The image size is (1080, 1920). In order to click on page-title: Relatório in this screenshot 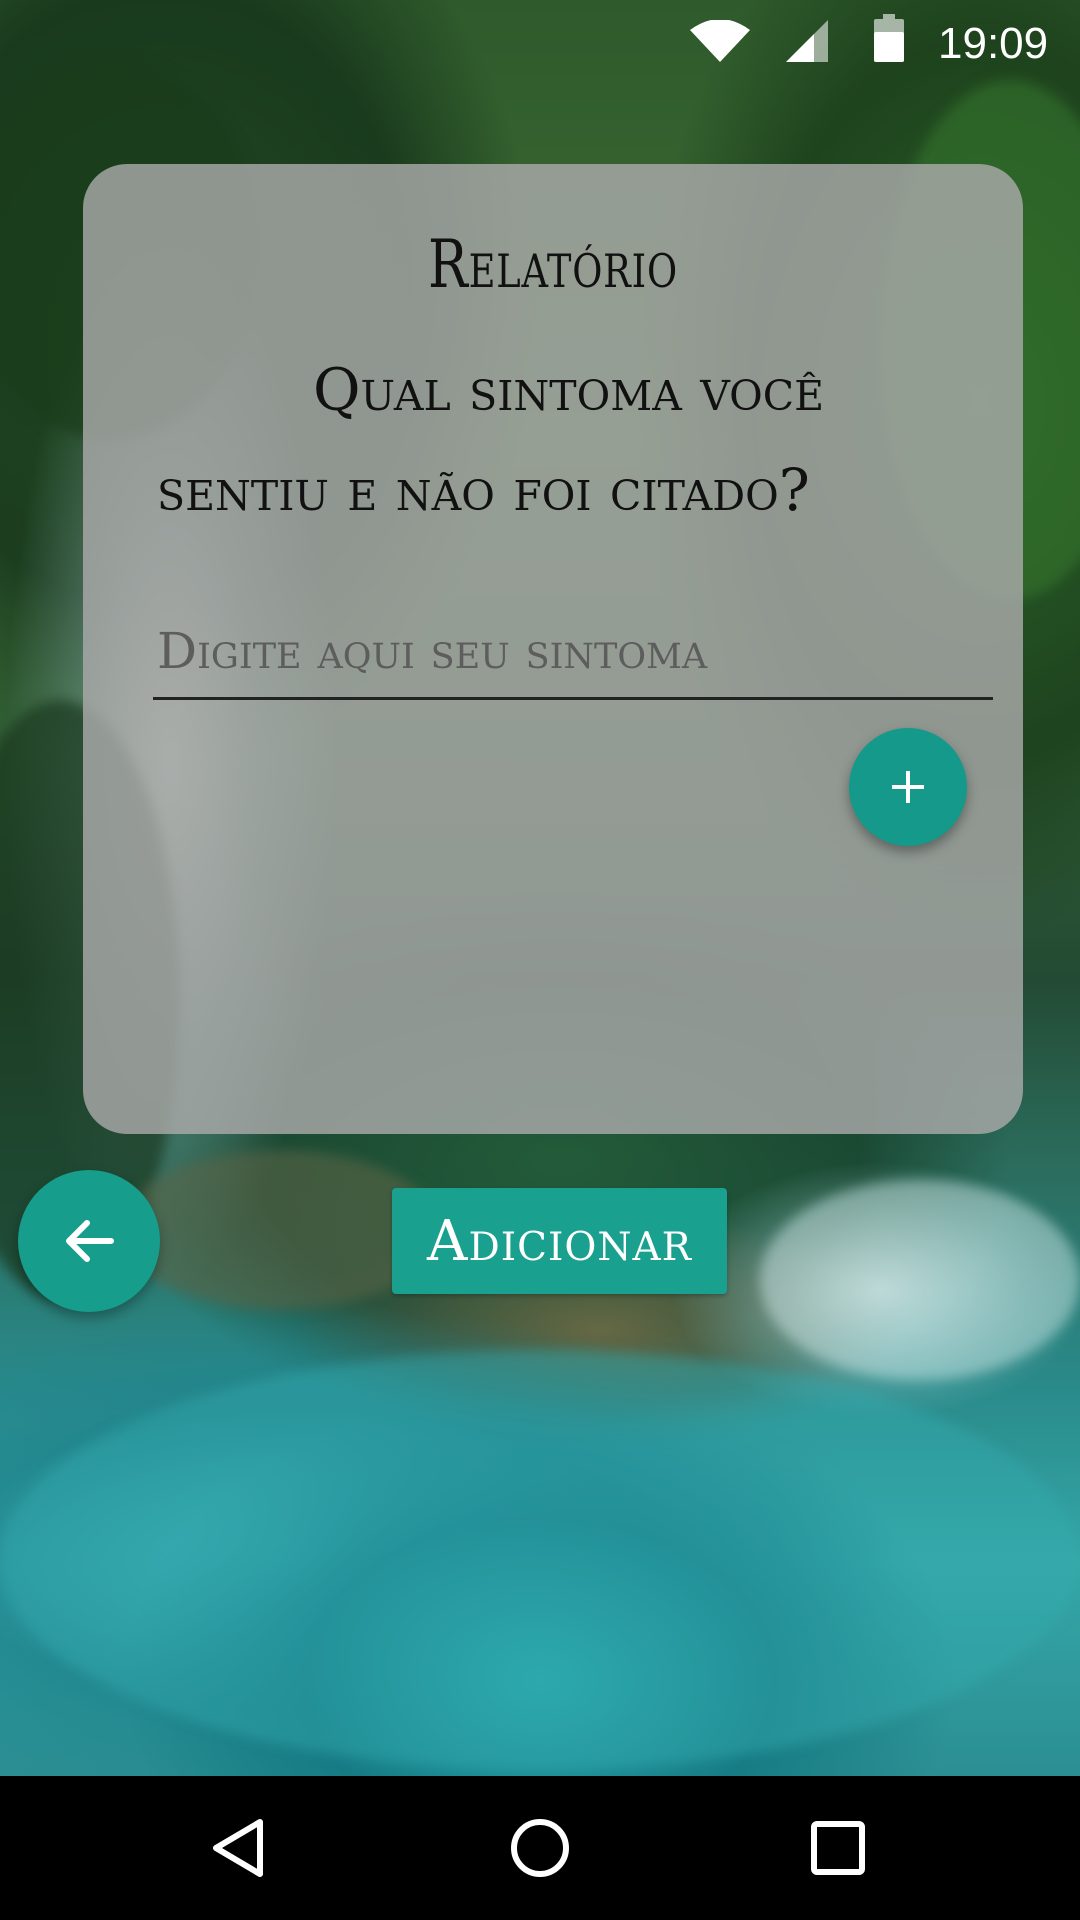, I will do `click(553, 264)`.